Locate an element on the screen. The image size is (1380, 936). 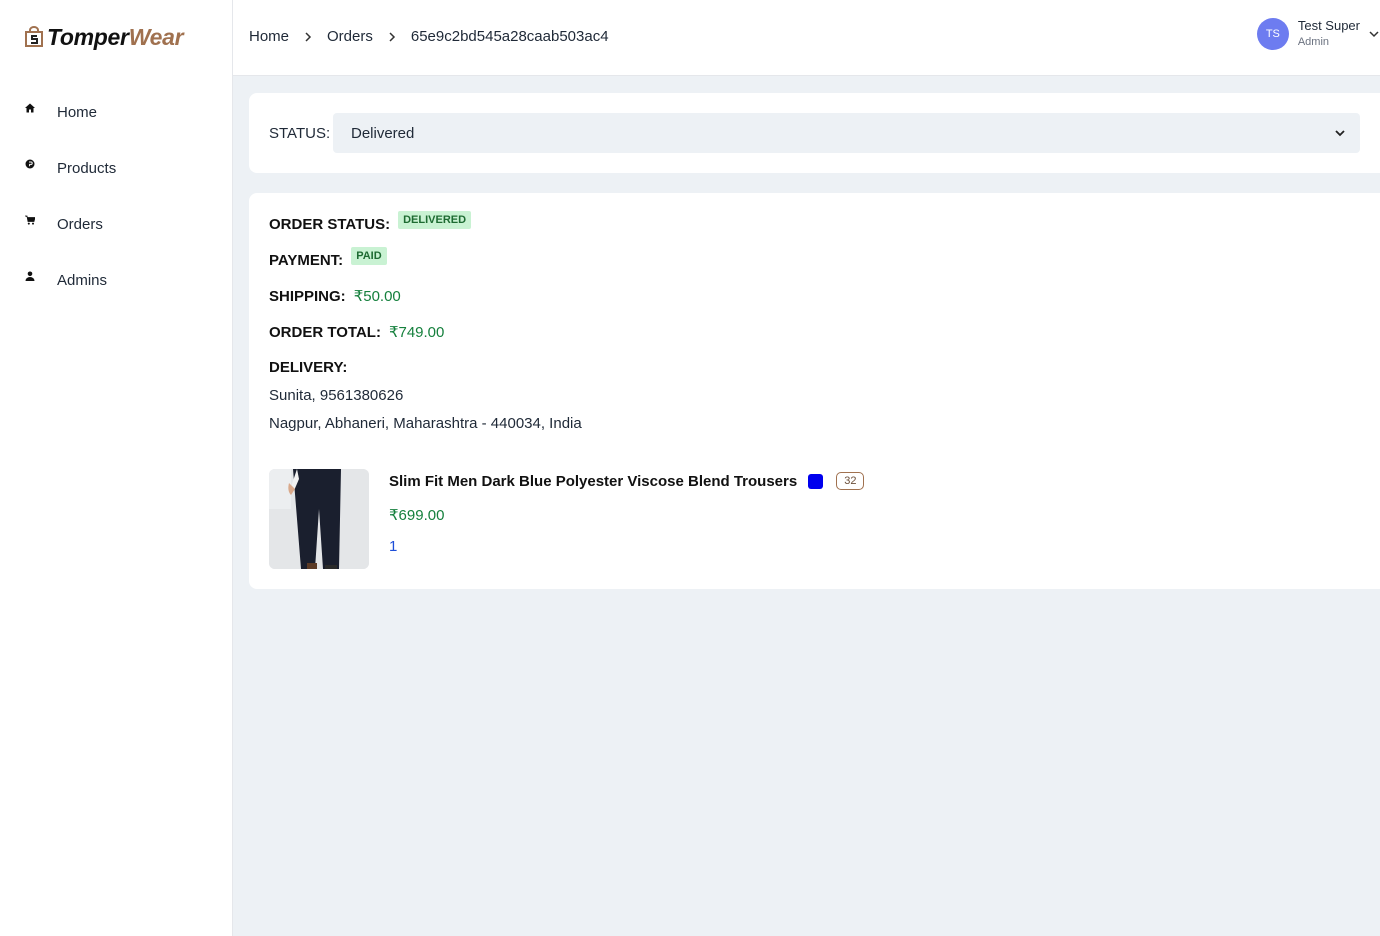
sidebar-item-home: Home is located at coordinates (116, 112).